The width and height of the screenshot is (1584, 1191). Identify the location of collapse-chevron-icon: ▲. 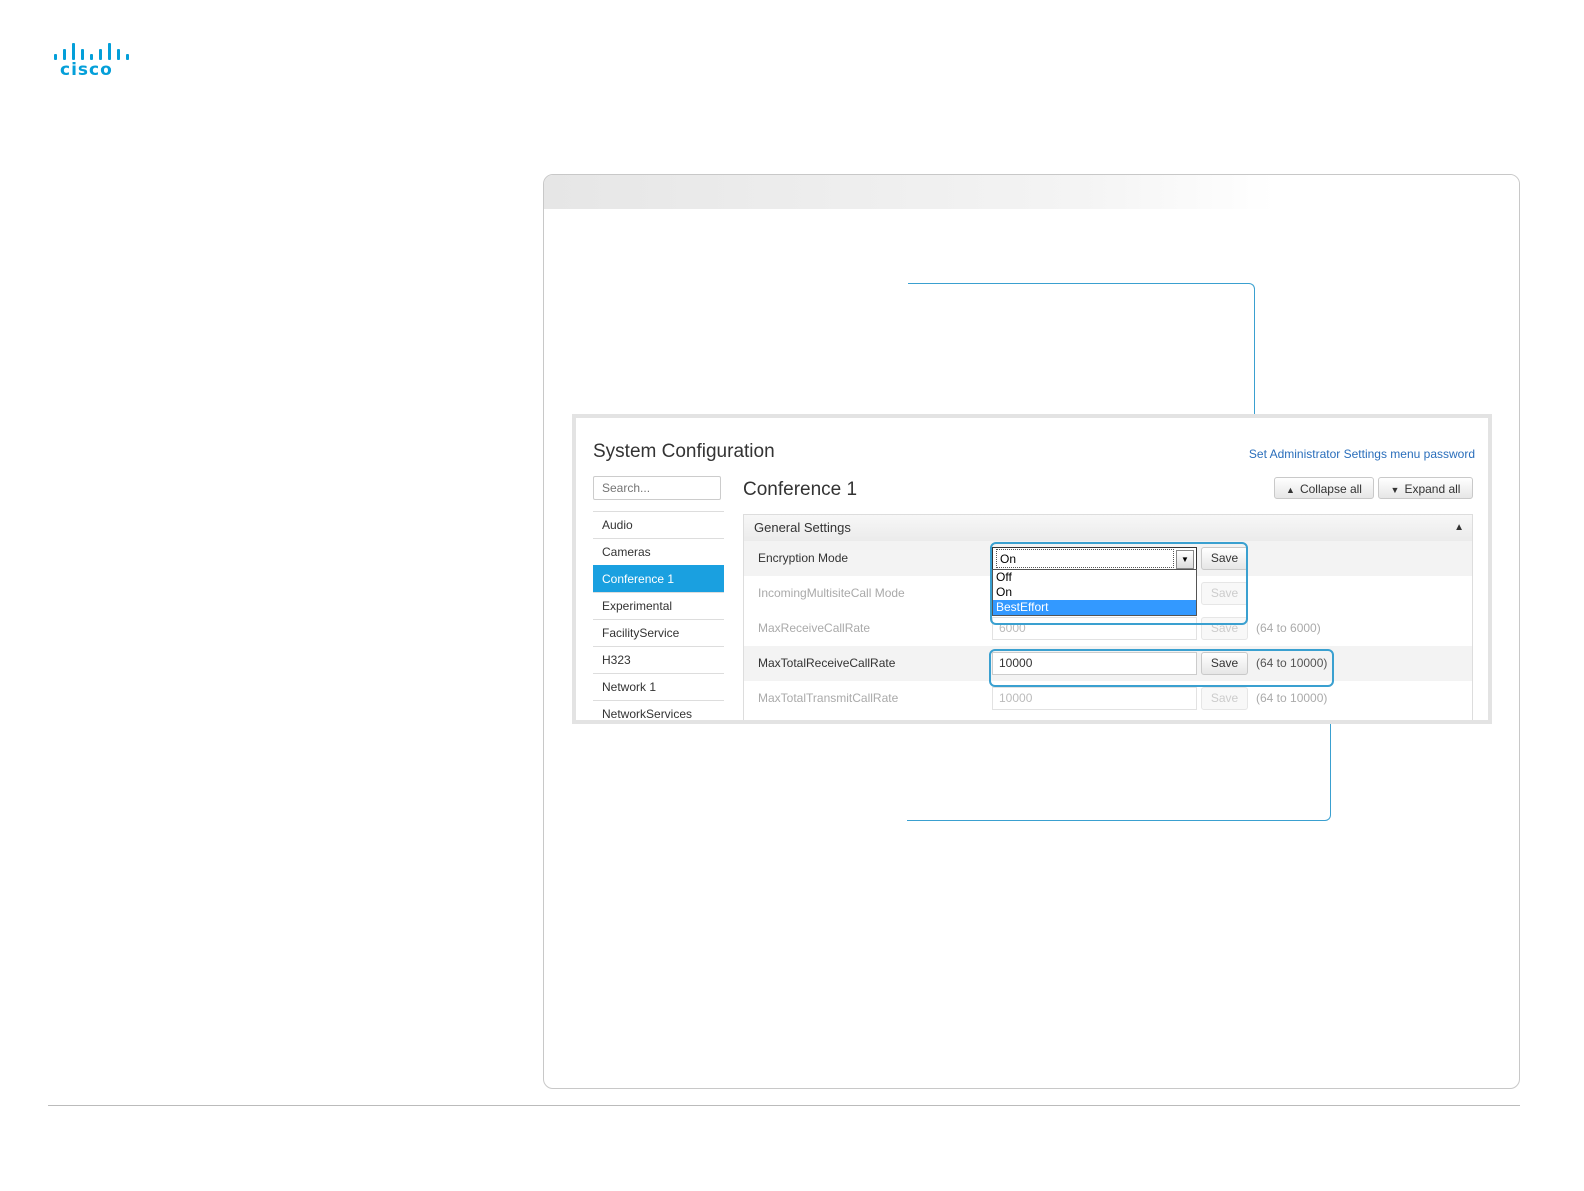
(1459, 528).